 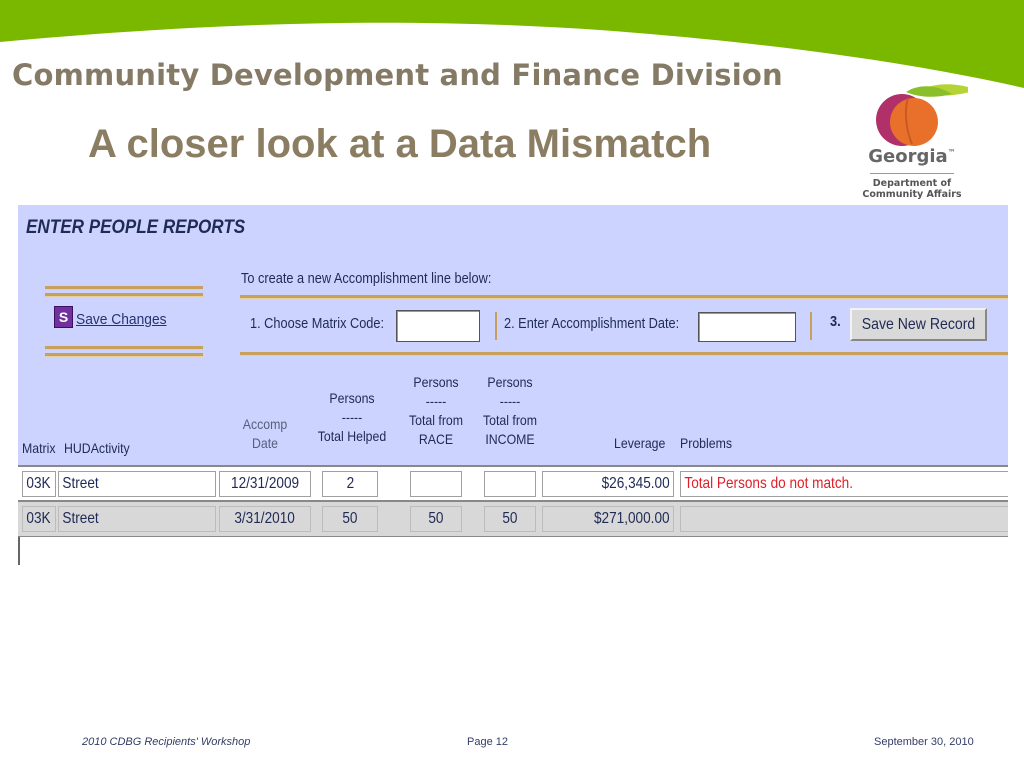 What do you see at coordinates (908, 156) in the screenshot?
I see `logo-state-name: Georgia` at bounding box center [908, 156].